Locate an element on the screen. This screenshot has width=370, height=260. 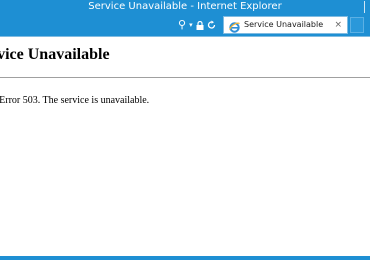
lock-icon is located at coordinates (200, 25).